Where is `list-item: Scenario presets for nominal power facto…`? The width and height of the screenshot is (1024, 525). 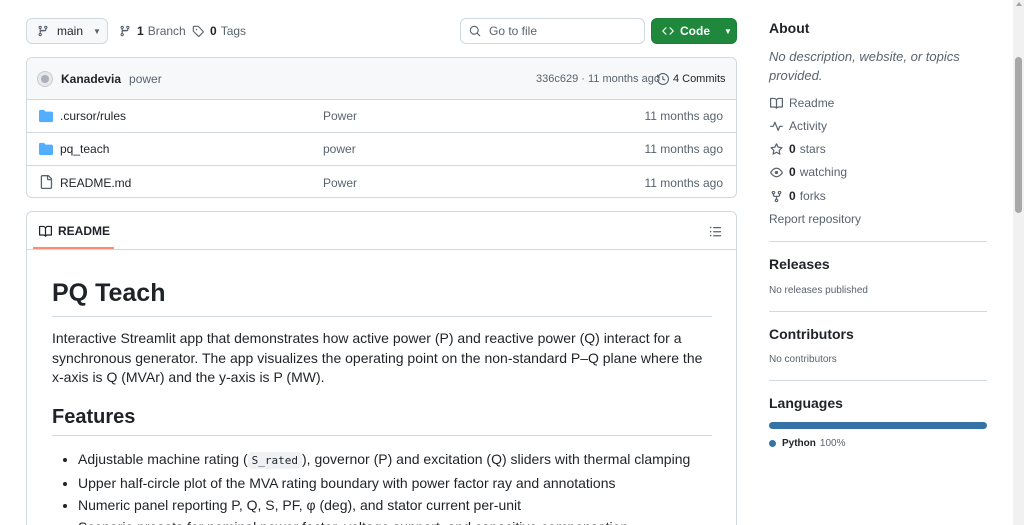 list-item: Scenario presets for nominal power facto… is located at coordinates (395, 520).